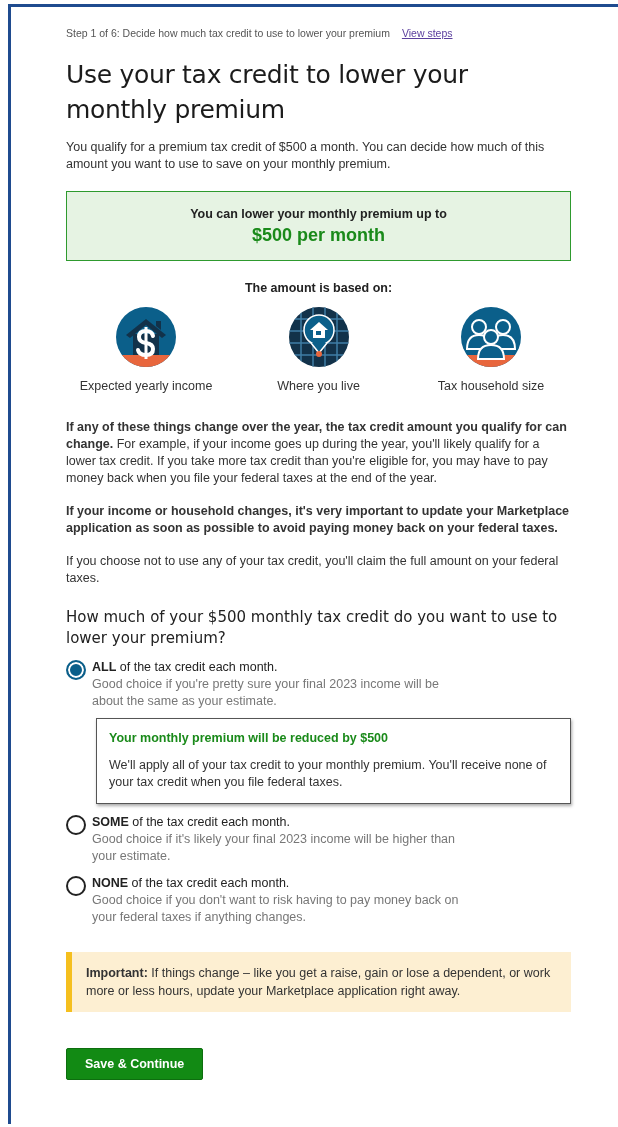 Image resolution: width=618 pixels, height=1127 pixels. What do you see at coordinates (249, 738) in the screenshot?
I see `result-title: Your monthly premium will be reduced by $500` at bounding box center [249, 738].